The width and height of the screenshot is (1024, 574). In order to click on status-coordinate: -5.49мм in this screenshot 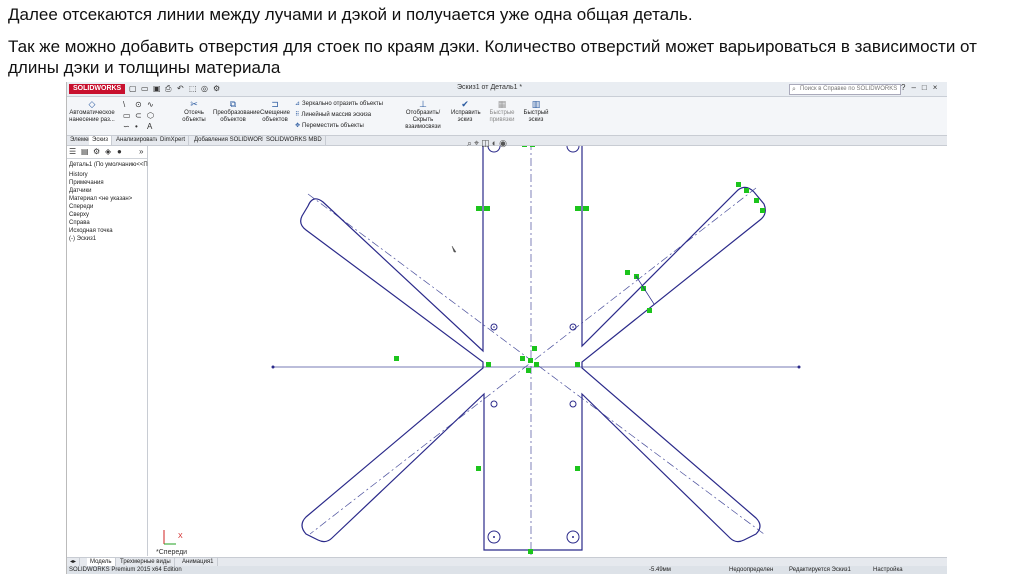, I will do `click(660, 570)`.